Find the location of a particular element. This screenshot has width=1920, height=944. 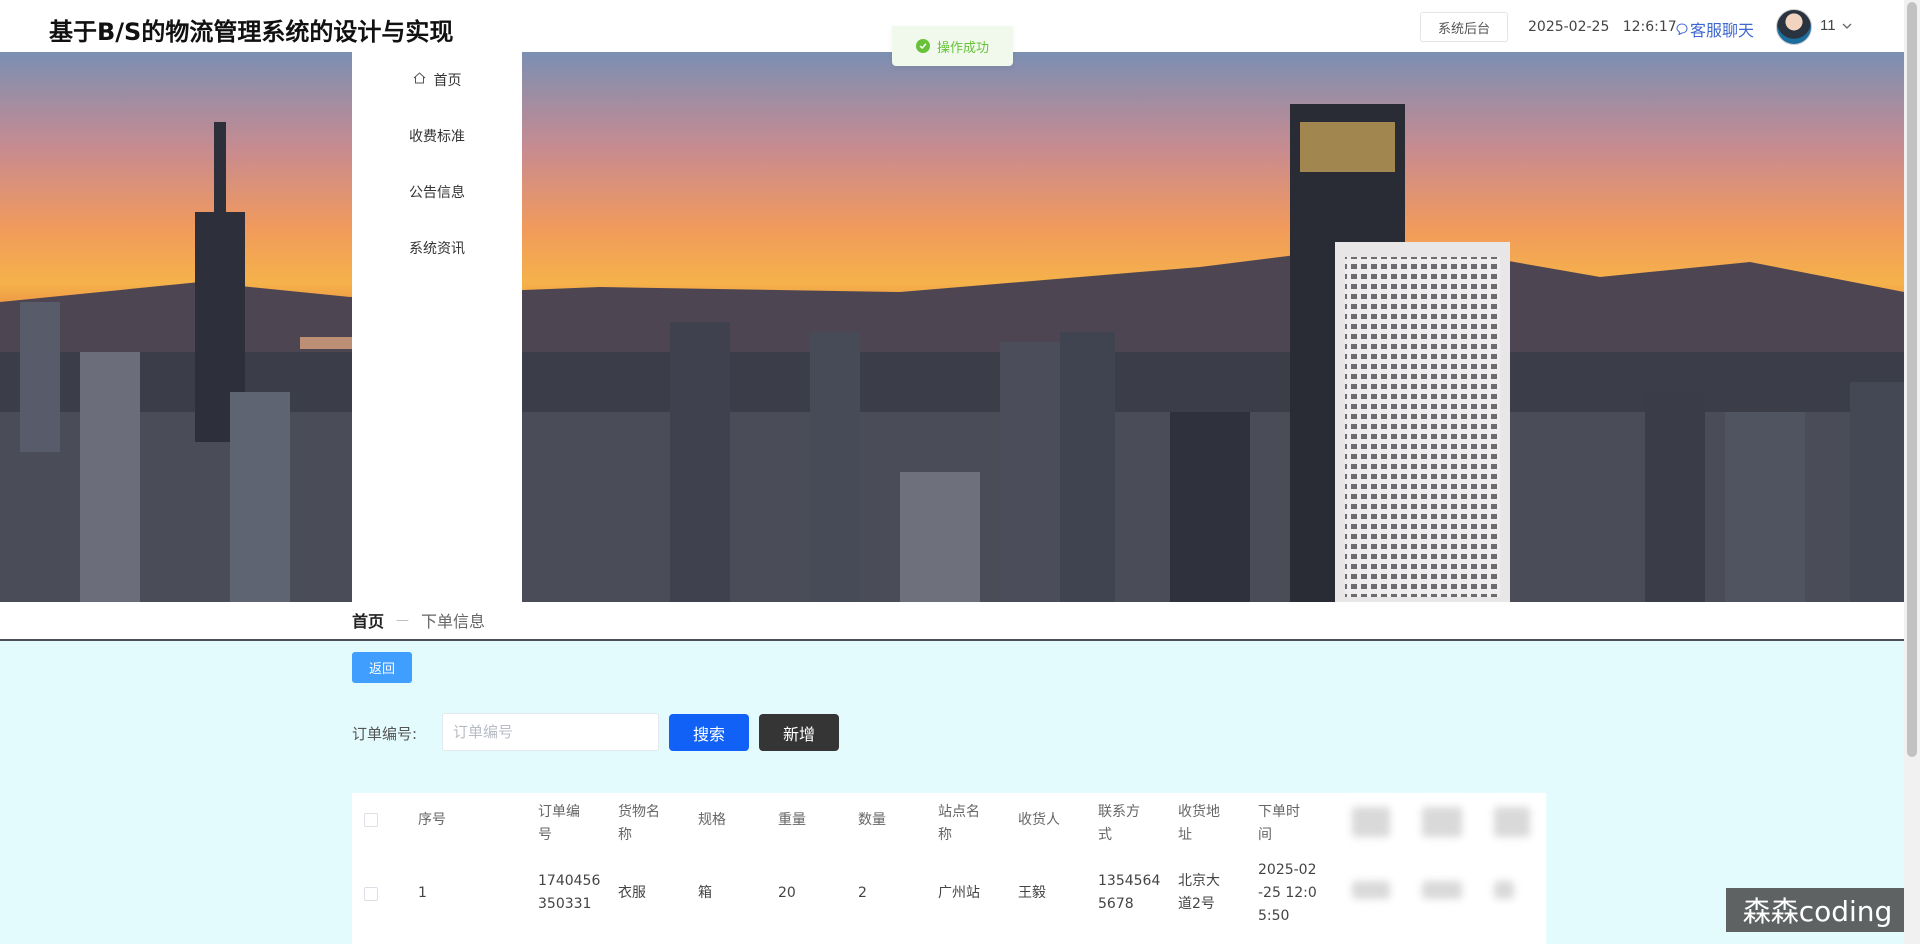

system-admin-button: 系统后台 is located at coordinates (1464, 27).